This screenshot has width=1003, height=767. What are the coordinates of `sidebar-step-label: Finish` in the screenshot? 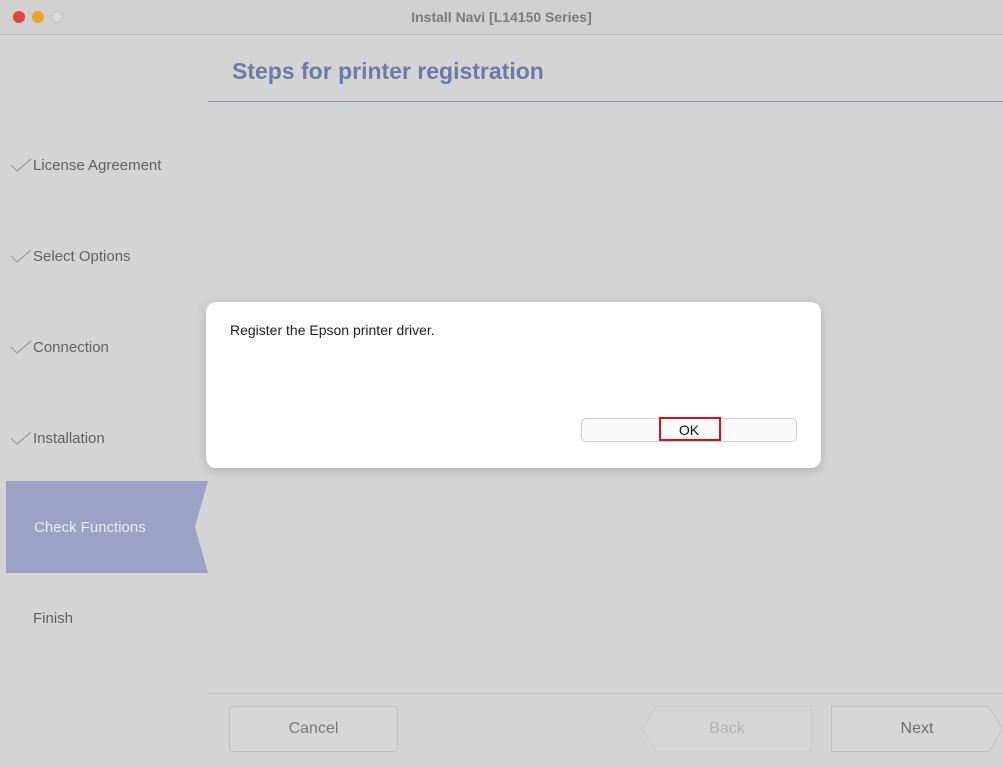 It's located at (53, 618).